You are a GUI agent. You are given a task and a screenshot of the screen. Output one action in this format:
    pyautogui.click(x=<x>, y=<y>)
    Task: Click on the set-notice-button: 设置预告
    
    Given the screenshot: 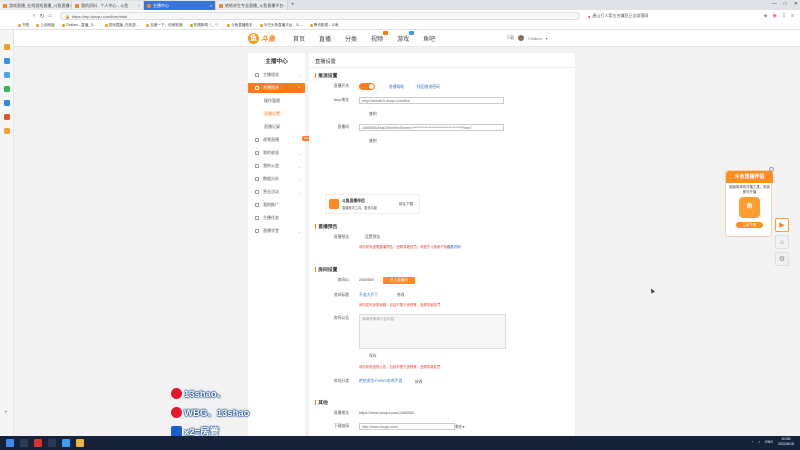 What is the action you would take?
    pyautogui.click(x=372, y=237)
    